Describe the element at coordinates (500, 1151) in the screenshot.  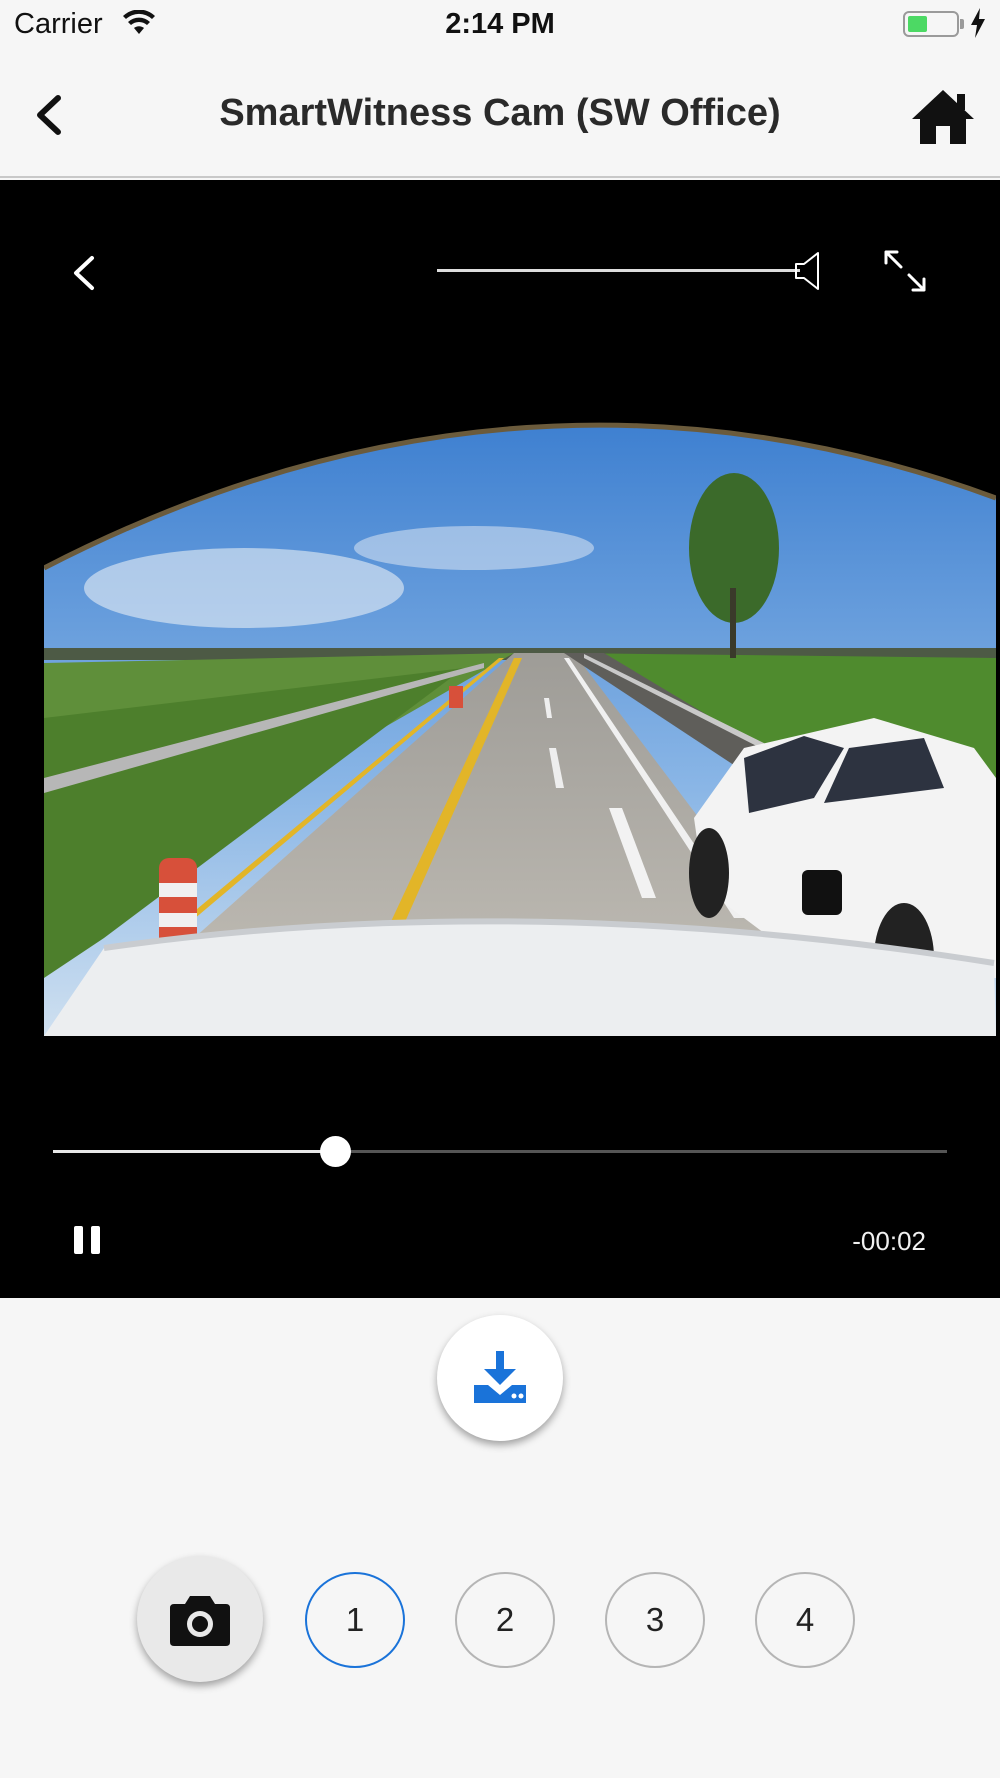
I see `playback-progress-slider` at that location.